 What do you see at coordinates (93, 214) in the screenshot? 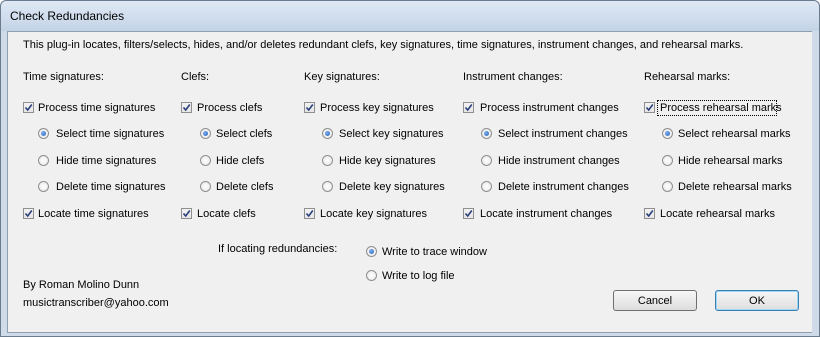
I see `locate-time-signatures-label: Locate time signatures` at bounding box center [93, 214].